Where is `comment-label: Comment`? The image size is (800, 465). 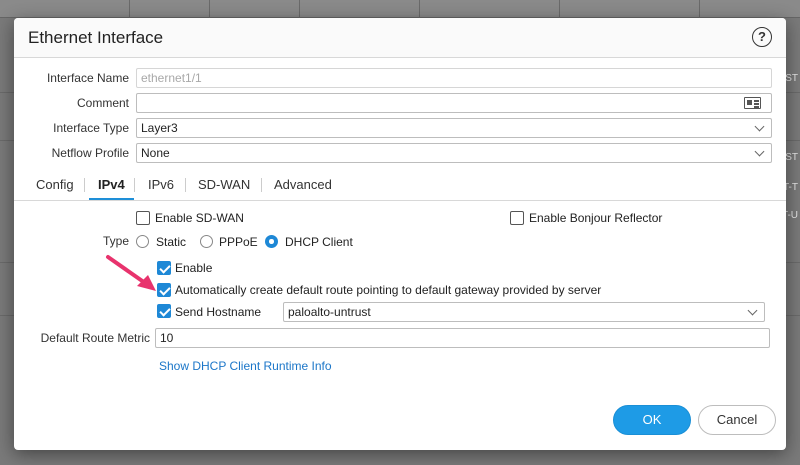 comment-label: Comment is located at coordinates (102, 103).